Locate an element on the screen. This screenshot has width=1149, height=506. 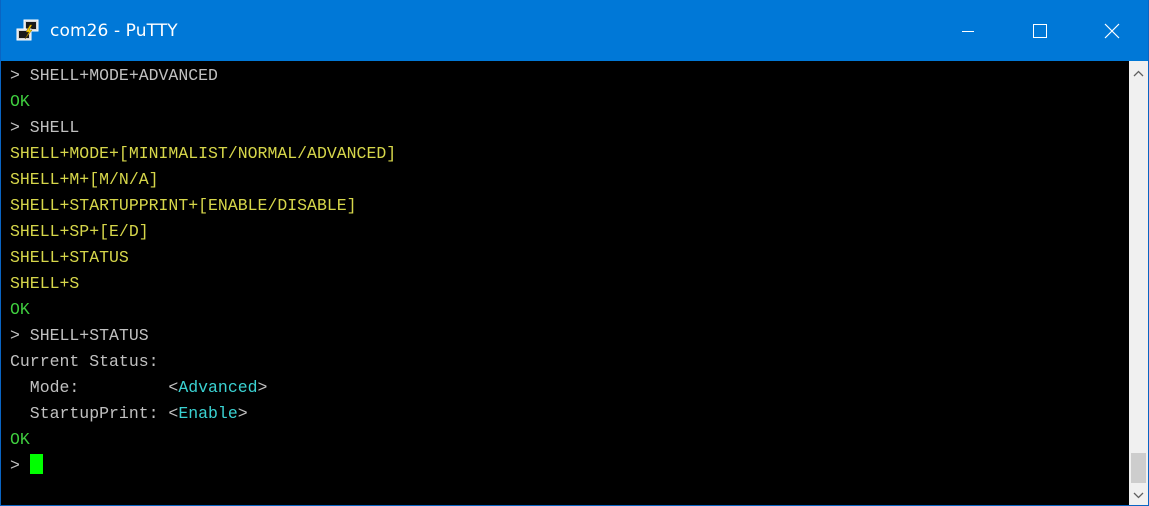
terminal-text: SHELL+S is located at coordinates (45, 283).